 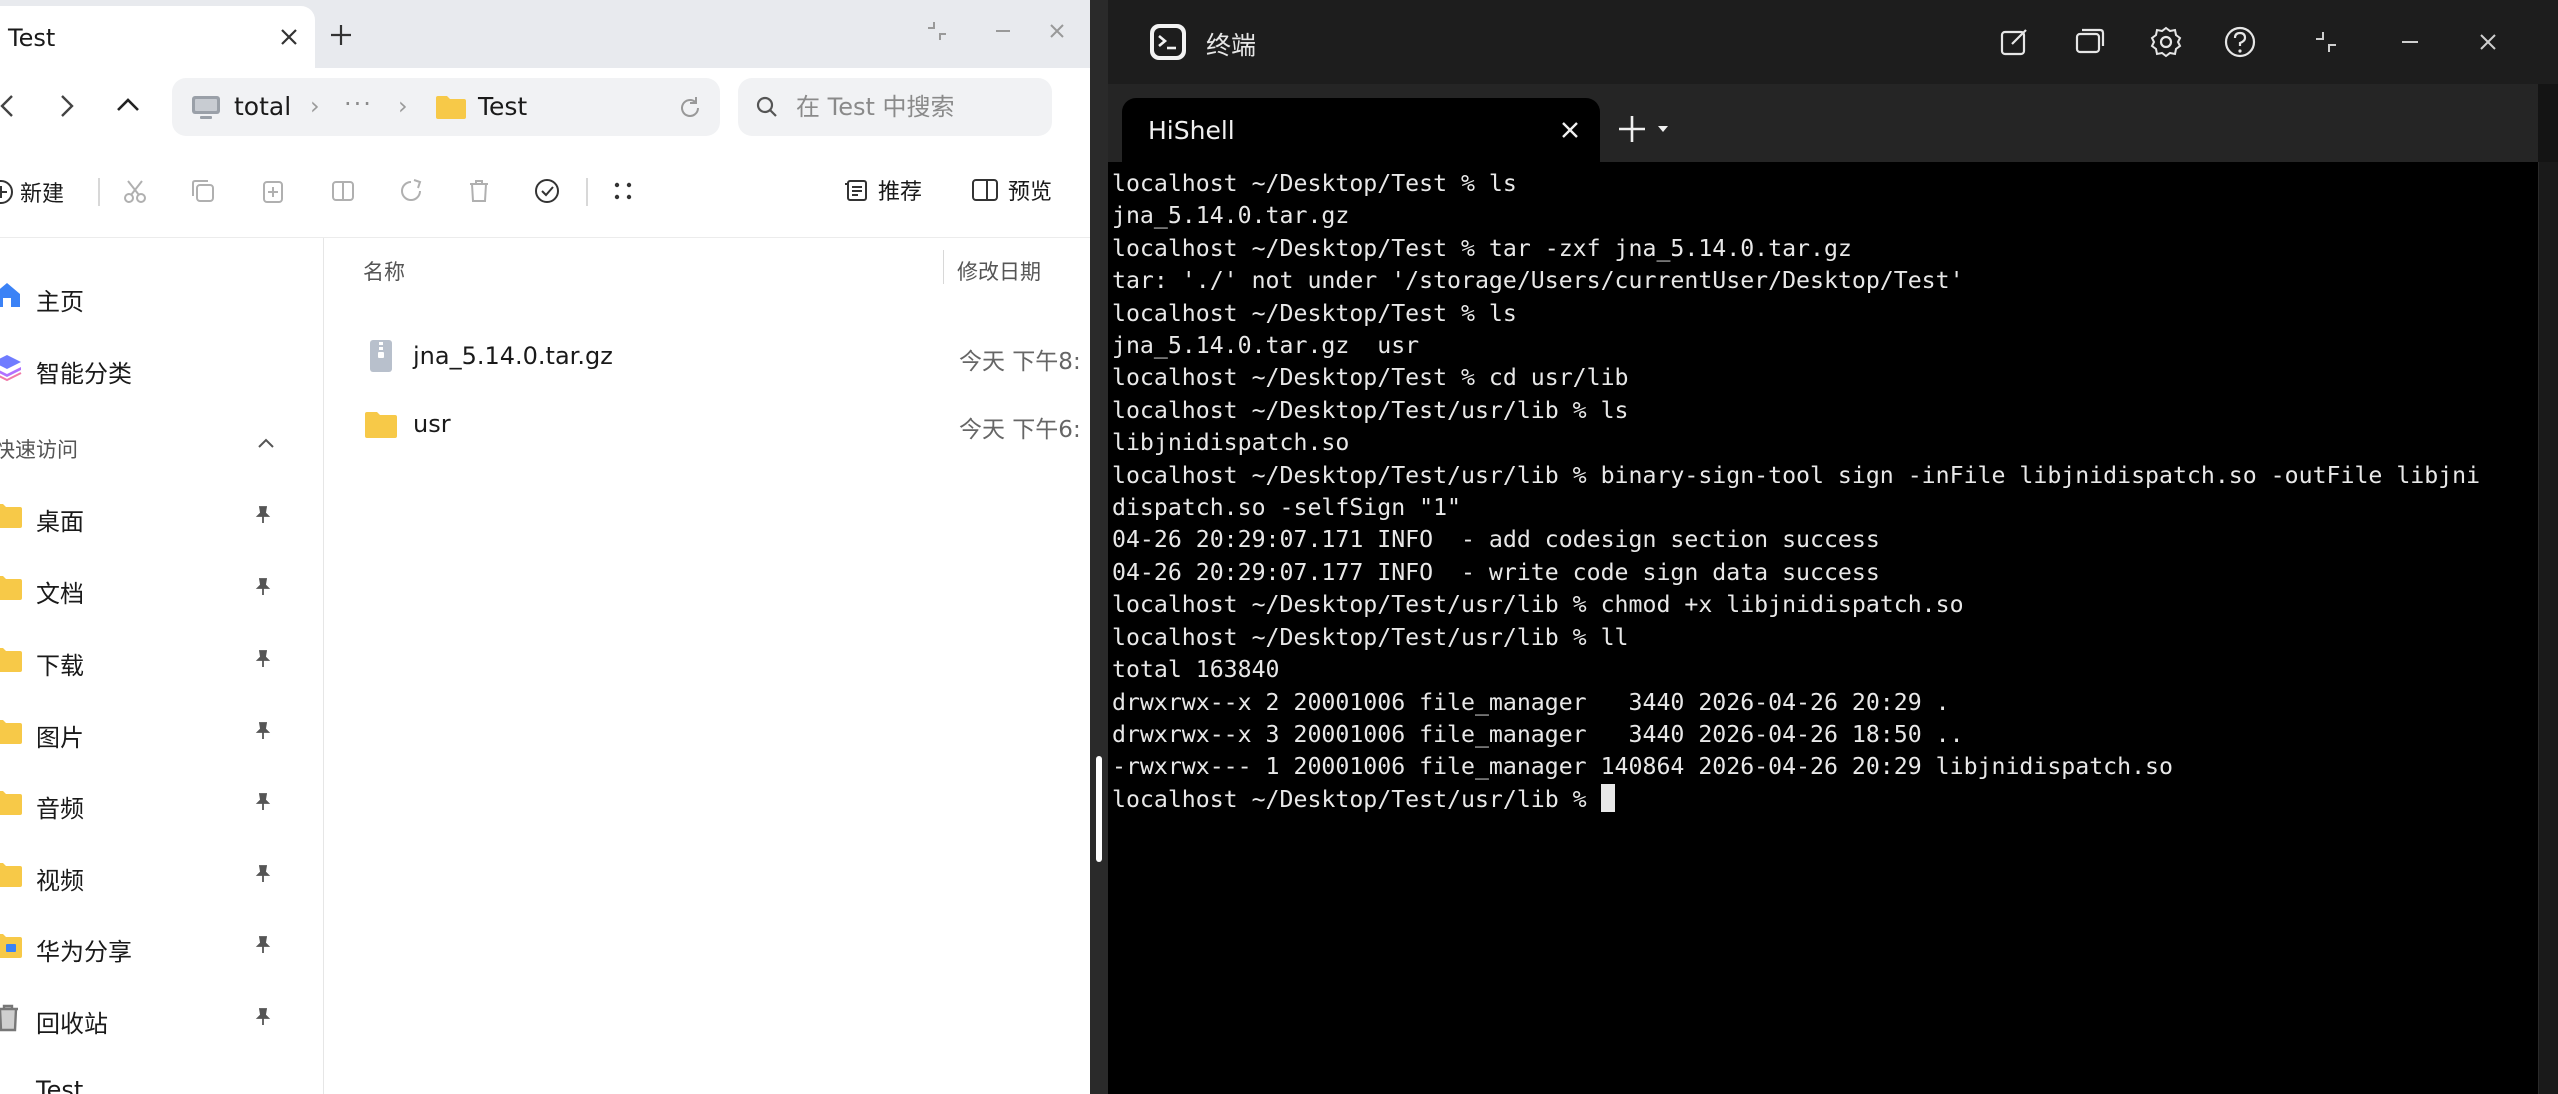 What do you see at coordinates (432, 424) in the screenshot?
I see `file-name: usr` at bounding box center [432, 424].